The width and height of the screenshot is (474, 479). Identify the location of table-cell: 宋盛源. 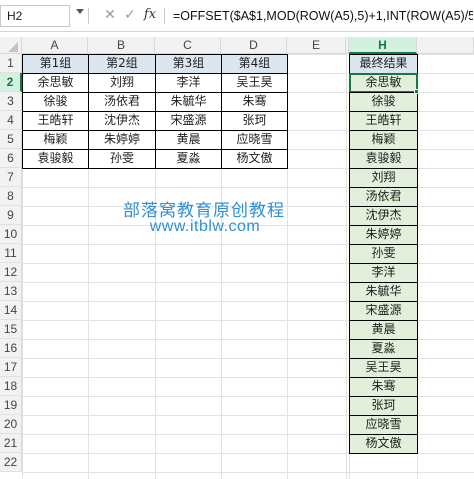
(188, 121).